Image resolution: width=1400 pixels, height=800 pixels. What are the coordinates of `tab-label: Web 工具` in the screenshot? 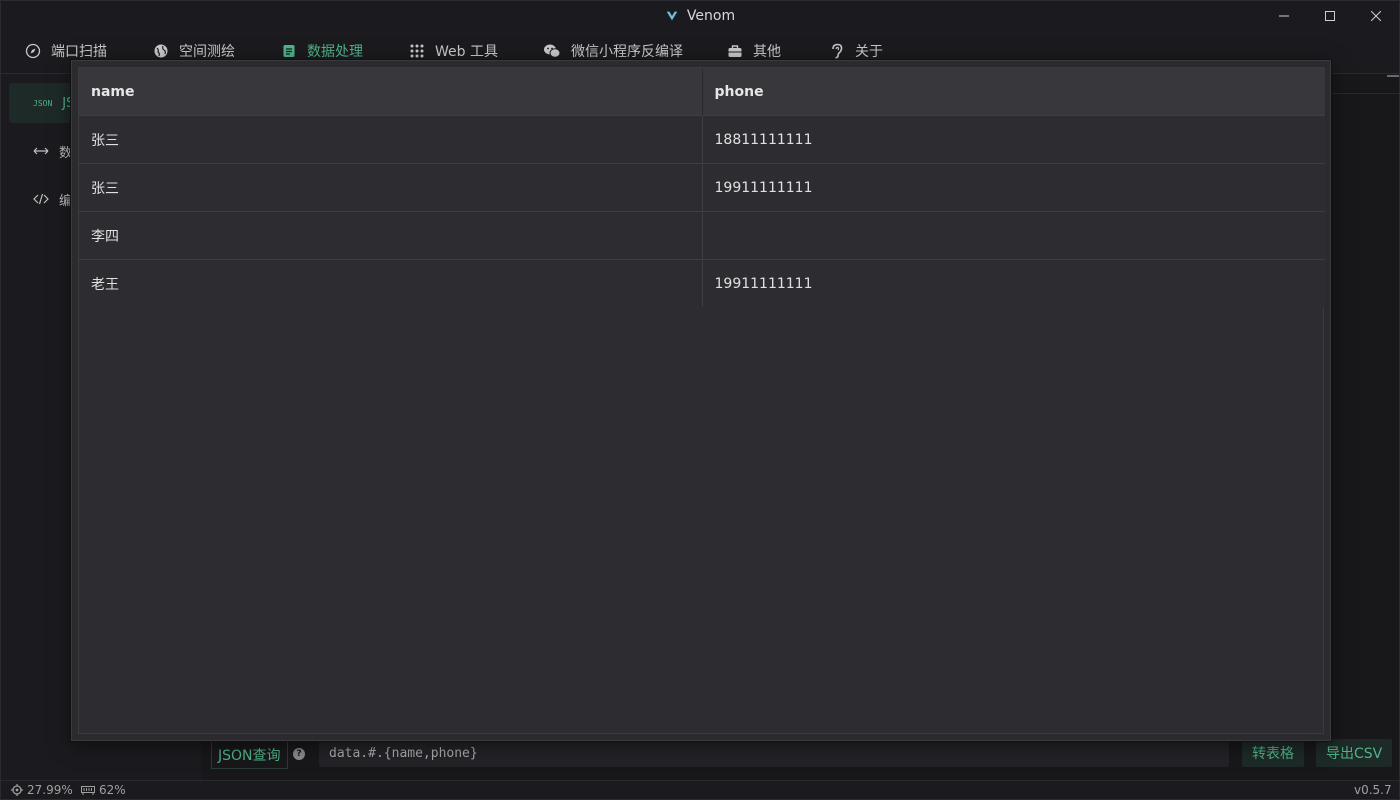 It's located at (466, 52).